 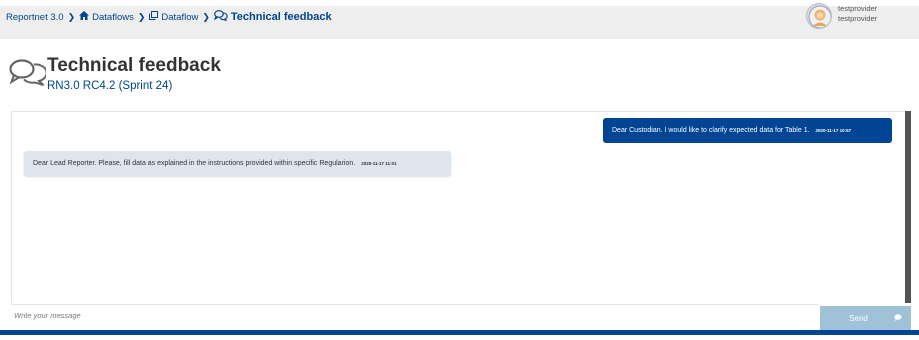 What do you see at coordinates (379, 163) in the screenshot?
I see `message-timestamp: 2020-11-17 11:01` at bounding box center [379, 163].